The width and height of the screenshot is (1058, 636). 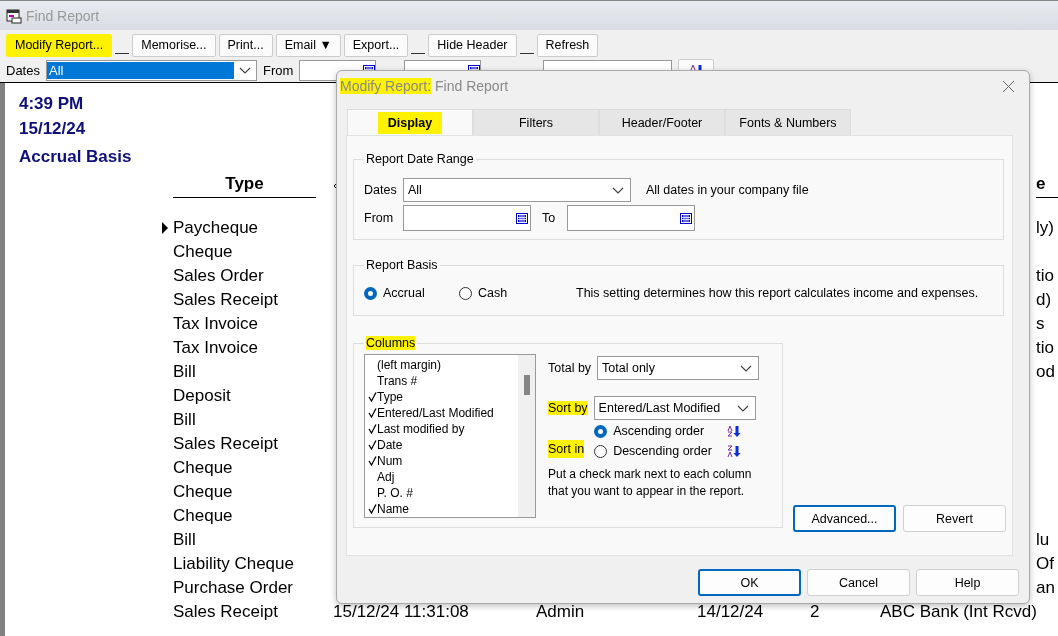 I want to click on dates-description: All dates in your company file, so click(x=727, y=190).